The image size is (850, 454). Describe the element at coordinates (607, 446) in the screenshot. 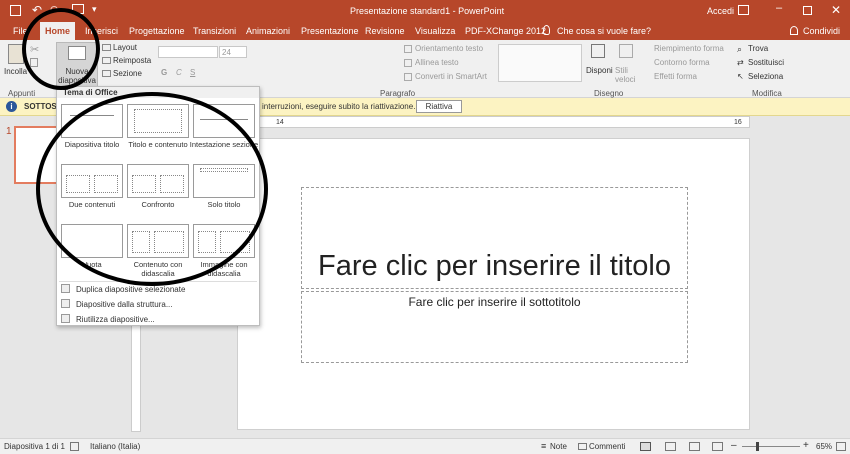

I see `comments-button: Commenti` at that location.